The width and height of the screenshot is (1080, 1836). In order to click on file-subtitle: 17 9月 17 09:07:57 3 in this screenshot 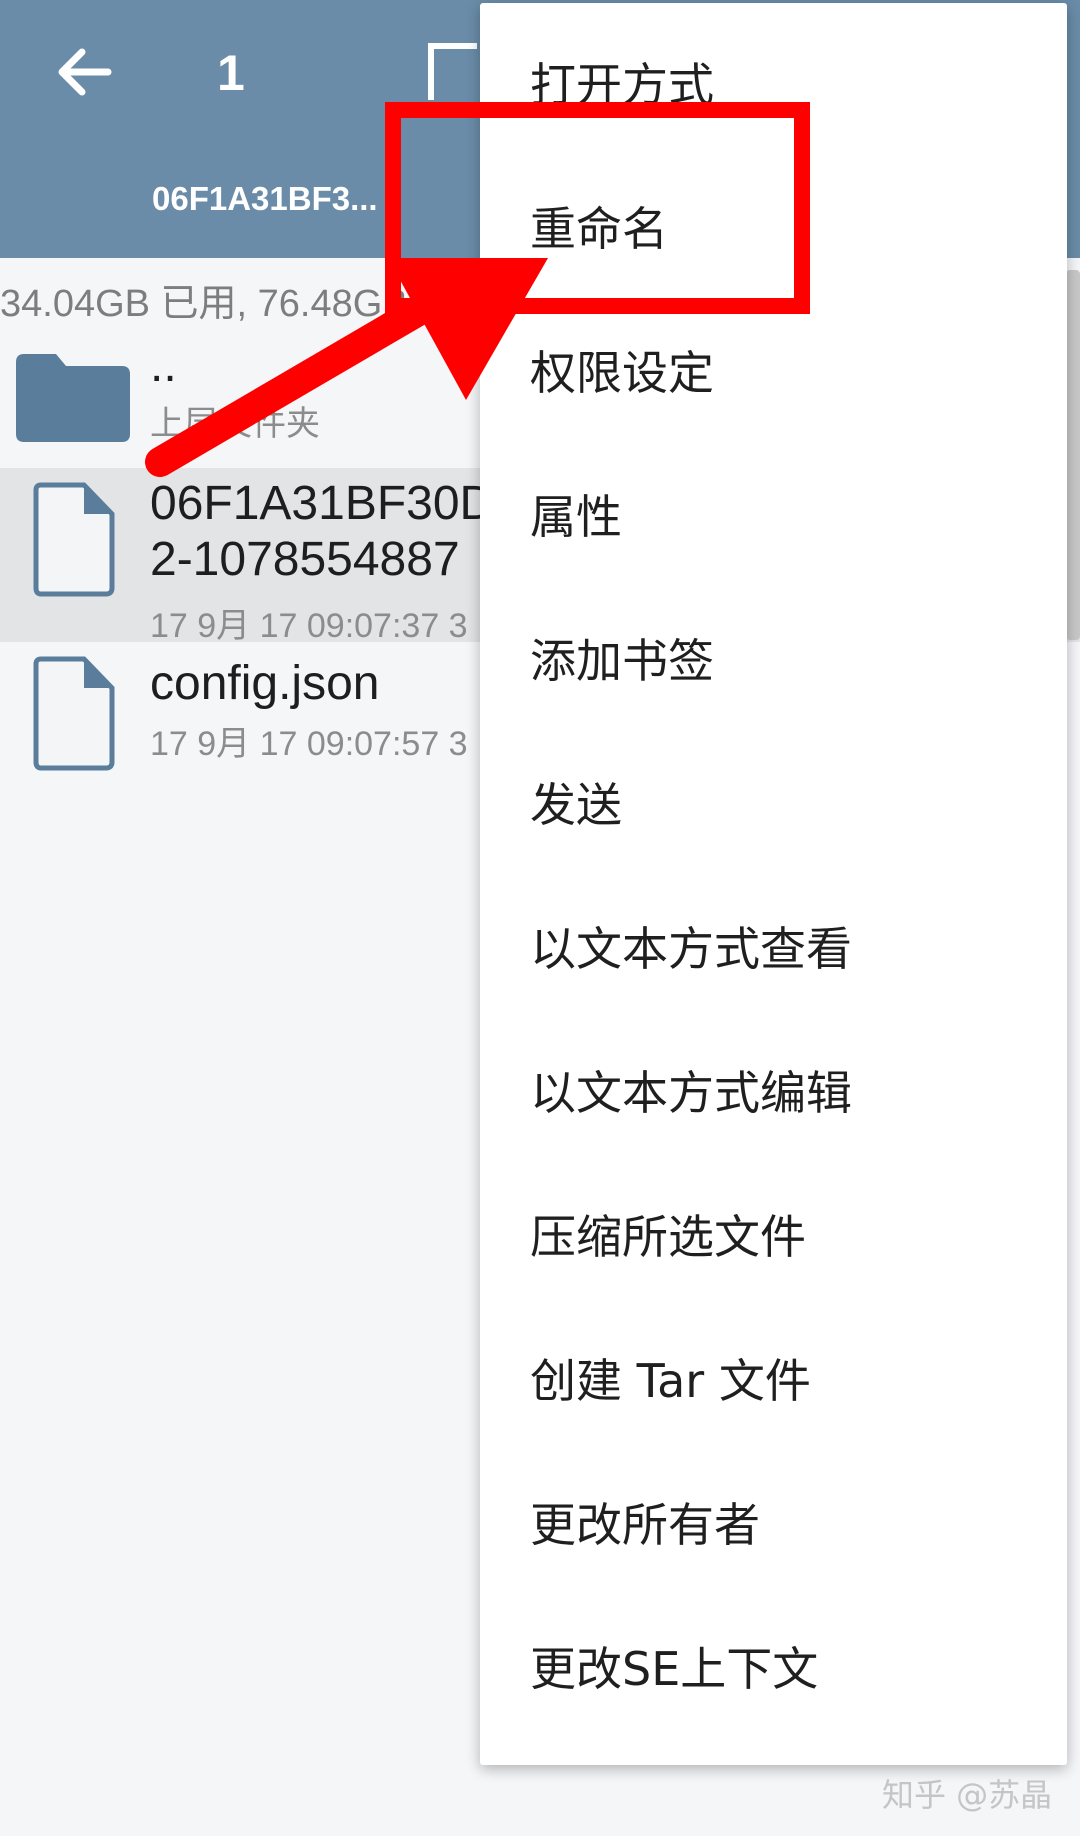, I will do `click(309, 744)`.